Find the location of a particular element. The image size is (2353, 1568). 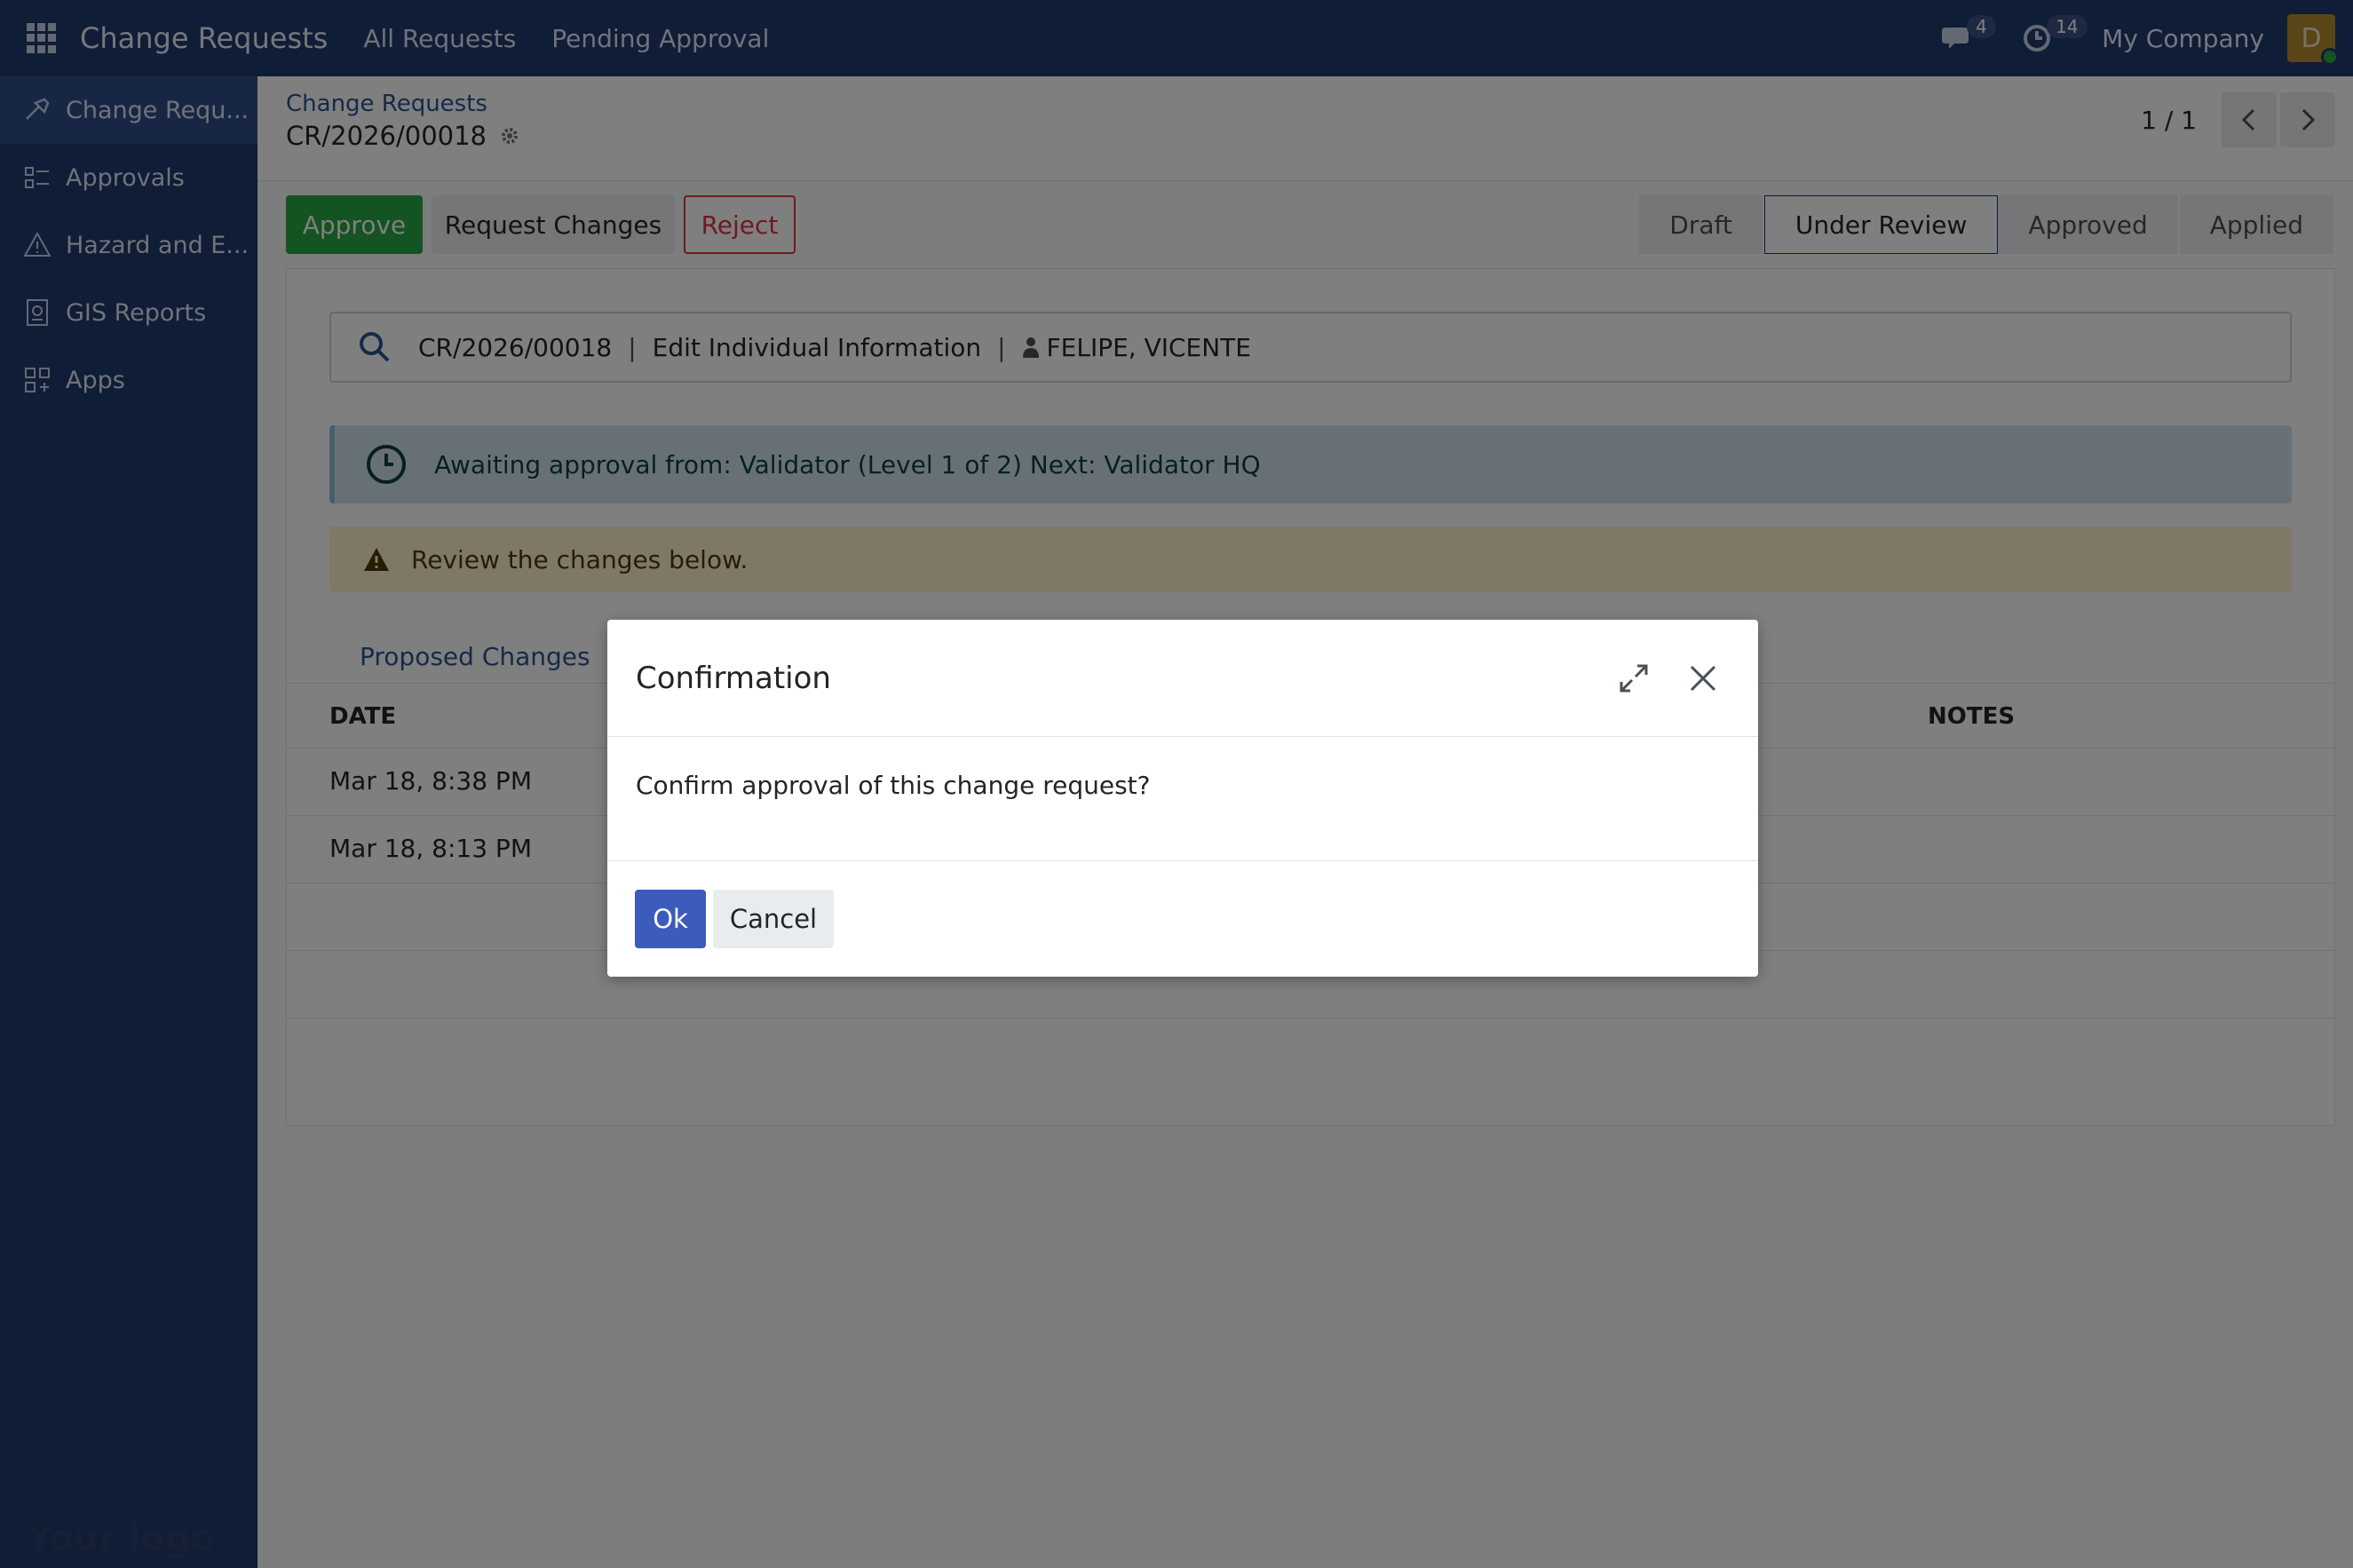

dialog-body: Confirm approval of this change request? is located at coordinates (1183, 799).